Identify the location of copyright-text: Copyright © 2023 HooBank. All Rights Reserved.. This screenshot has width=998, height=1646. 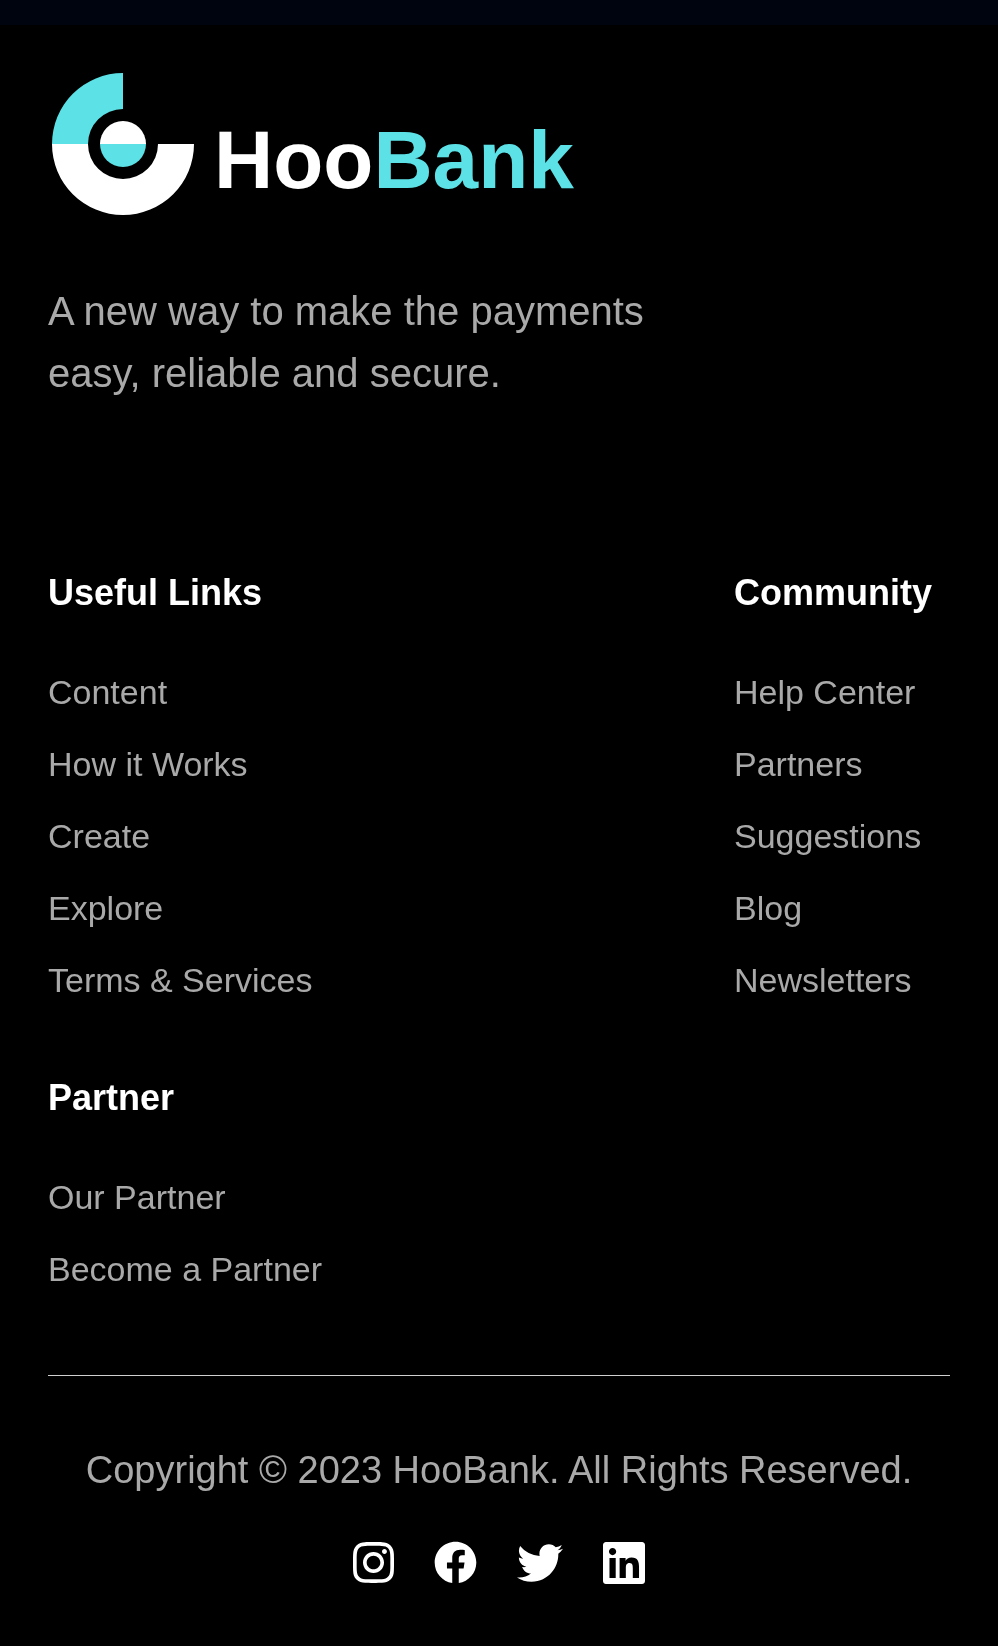
(499, 1470).